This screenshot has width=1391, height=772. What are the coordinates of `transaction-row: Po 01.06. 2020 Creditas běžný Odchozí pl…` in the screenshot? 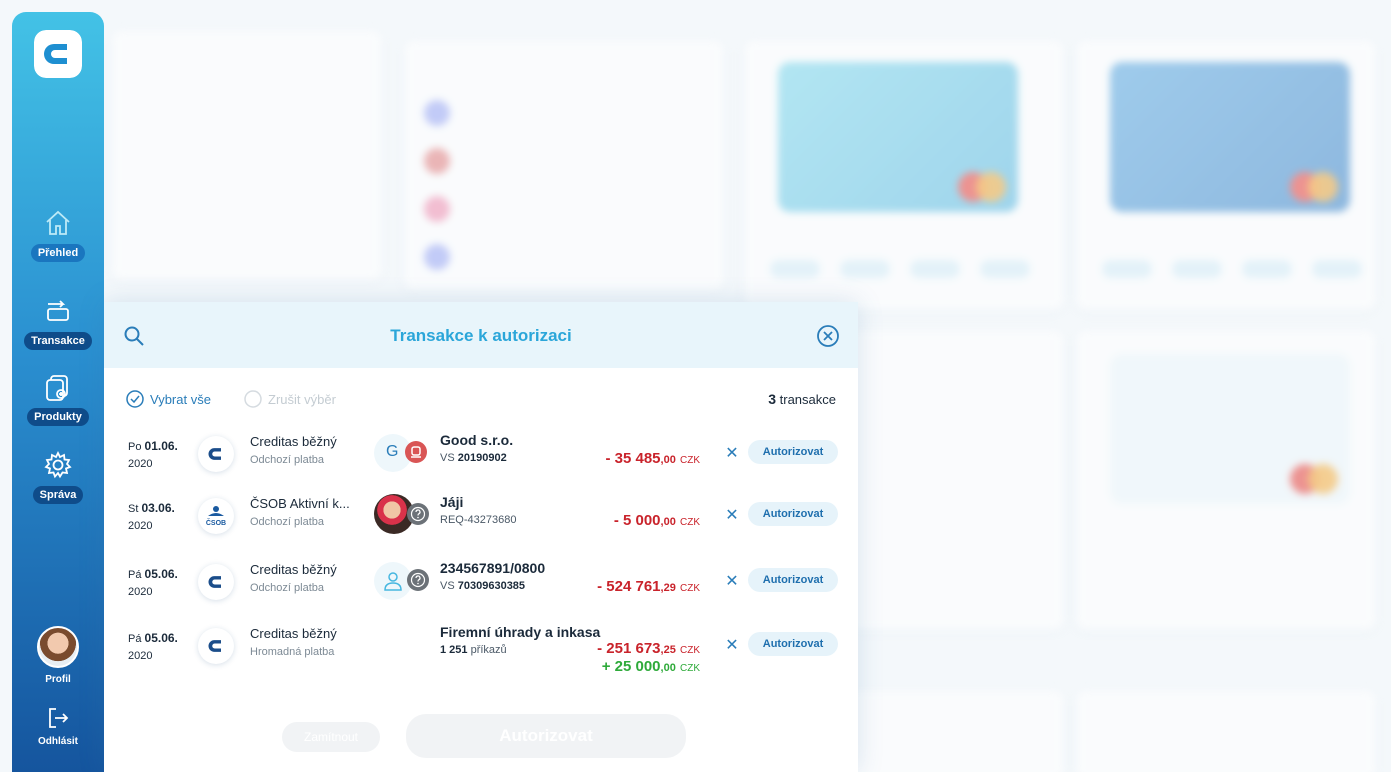 It's located at (481, 460).